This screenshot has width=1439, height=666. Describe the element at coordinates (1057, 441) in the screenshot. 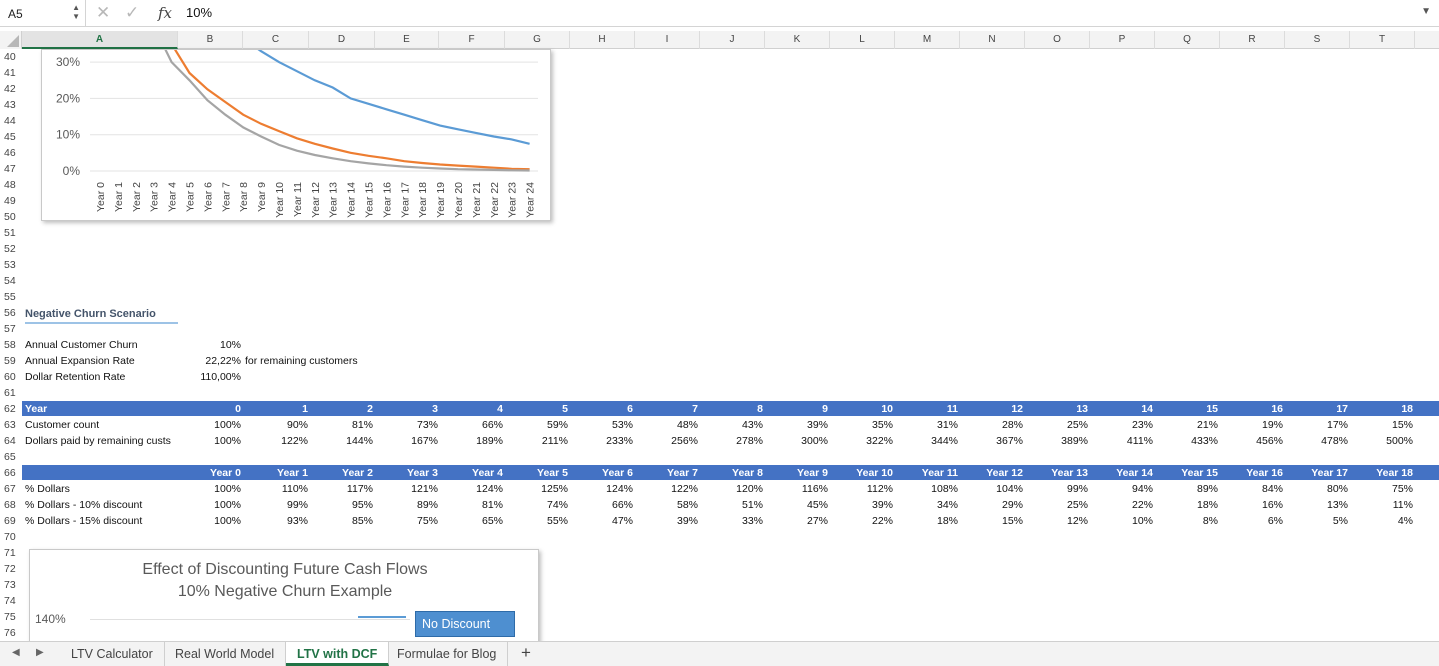

I see `table-cell: 389%` at that location.